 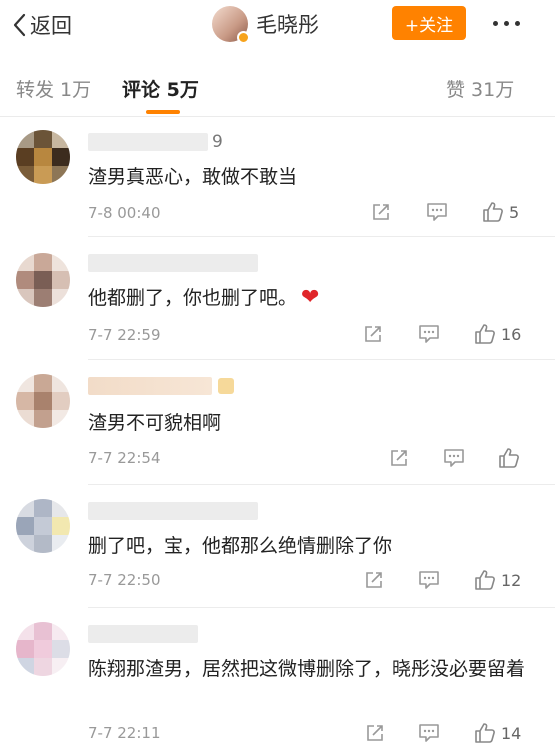 What do you see at coordinates (497, 580) in the screenshot?
I see `like-button: 12` at bounding box center [497, 580].